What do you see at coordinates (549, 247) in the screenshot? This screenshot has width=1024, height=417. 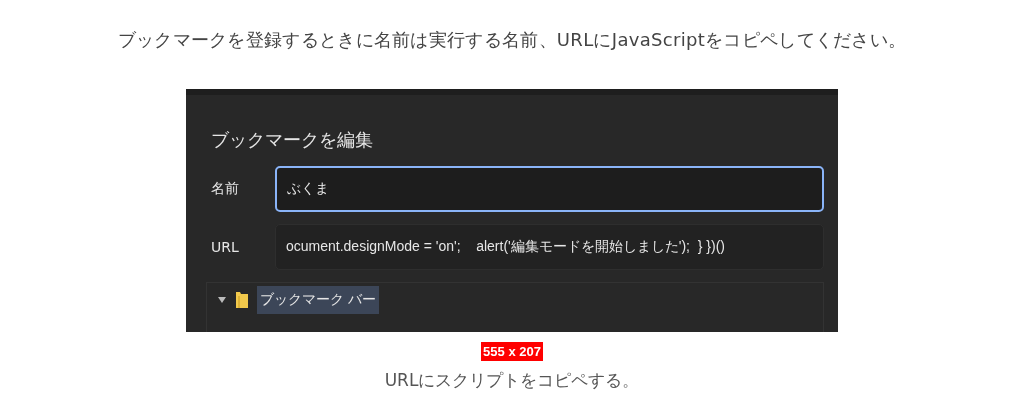 I see `text-field: ocument.designMode = 'on'; alert('編集モードを開始しました'); } })()` at bounding box center [549, 247].